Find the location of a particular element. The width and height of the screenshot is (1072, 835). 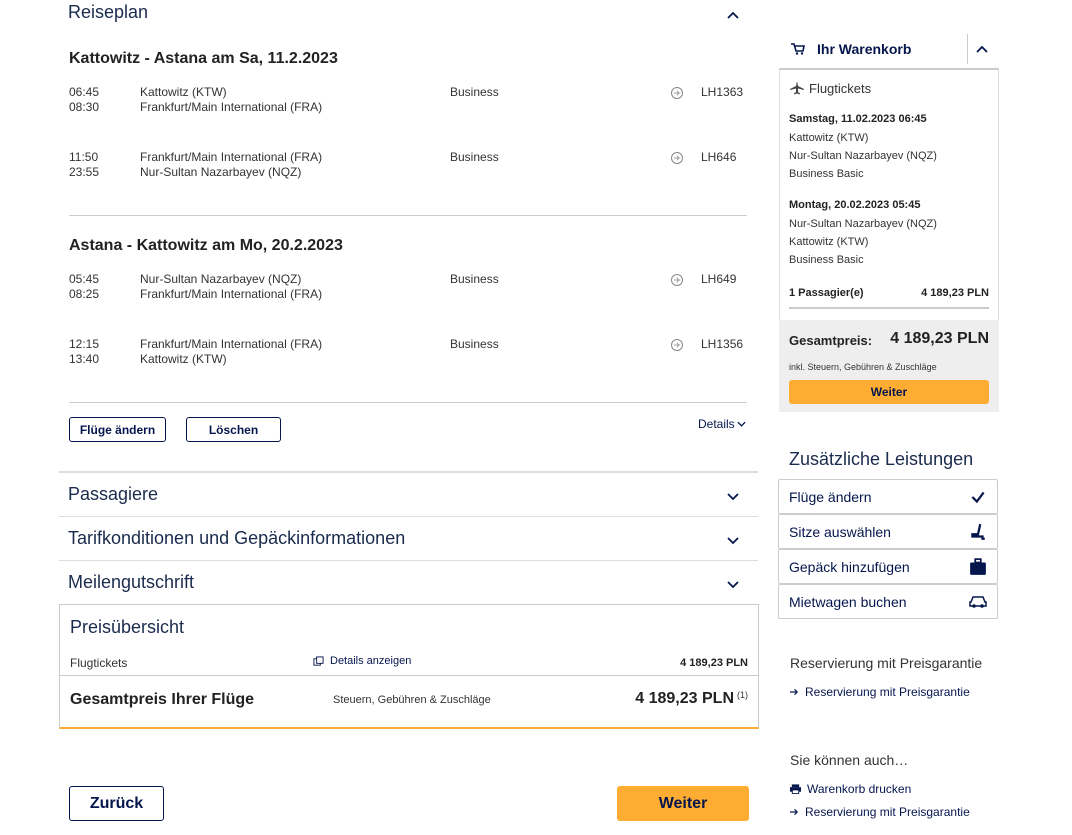

arrival-time: 13:40 is located at coordinates (84, 359).